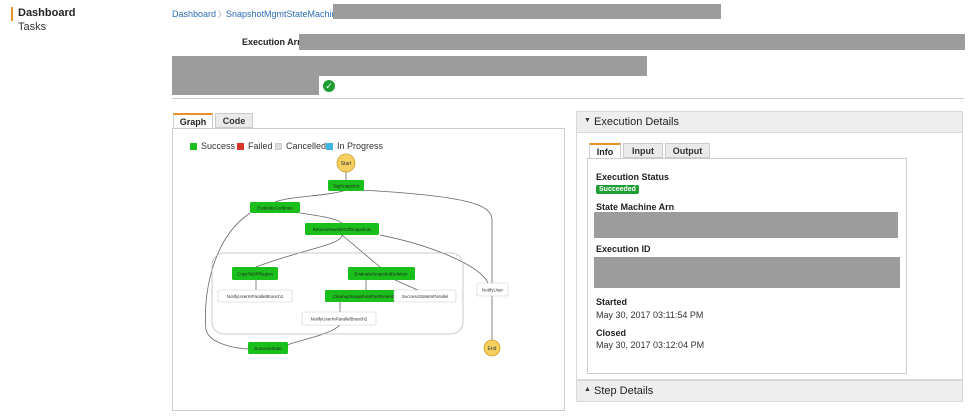  What do you see at coordinates (346, 164) in the screenshot?
I see `start-node-label: Start` at bounding box center [346, 164].